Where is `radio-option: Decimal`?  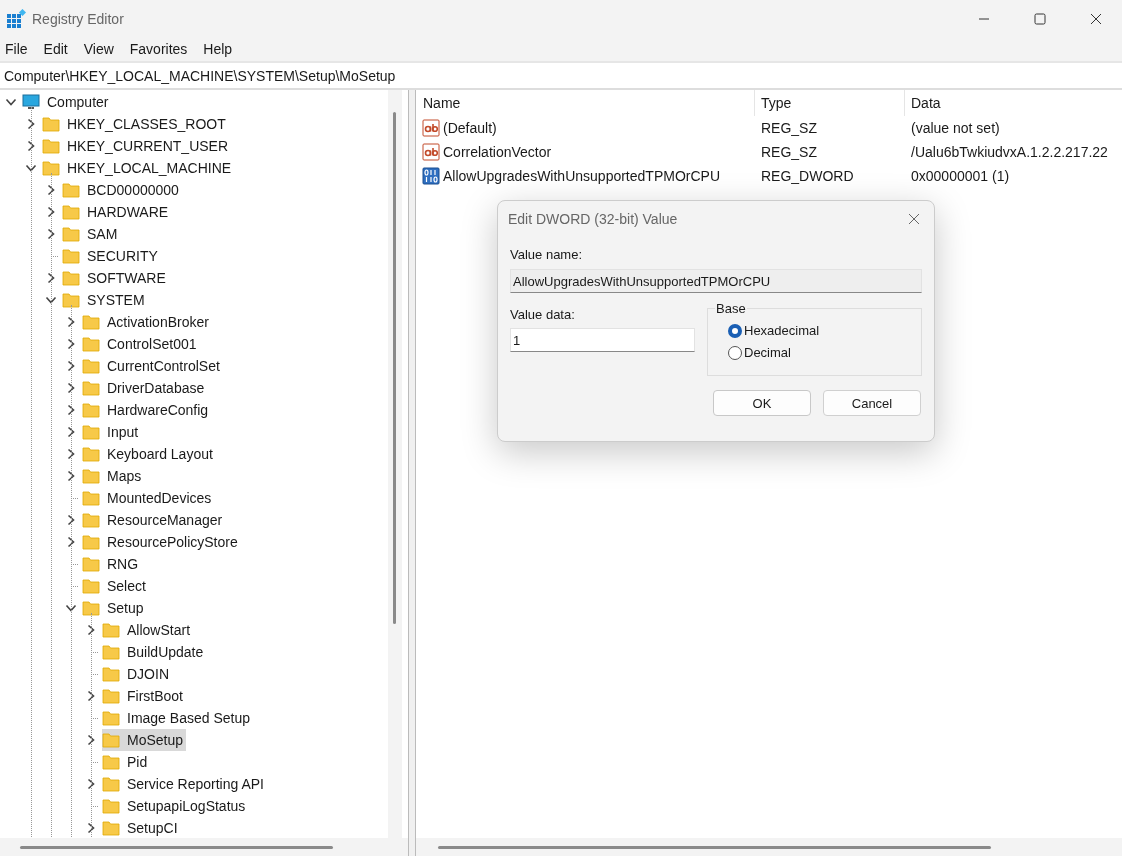 radio-option: Decimal is located at coordinates (824, 352).